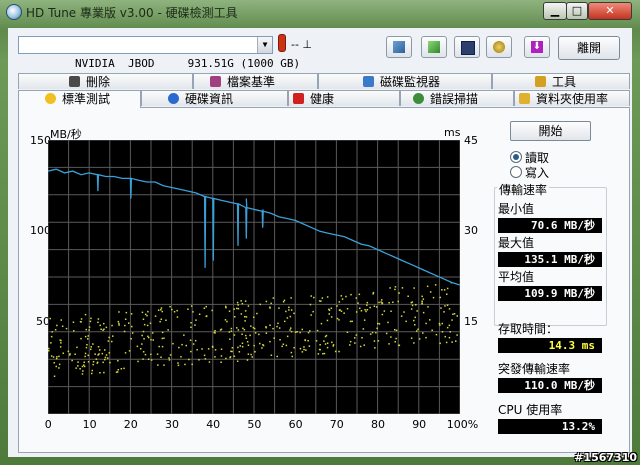  What do you see at coordinates (452, 132) in the screenshot?
I see `y-axis-right-label: ms` at bounding box center [452, 132].